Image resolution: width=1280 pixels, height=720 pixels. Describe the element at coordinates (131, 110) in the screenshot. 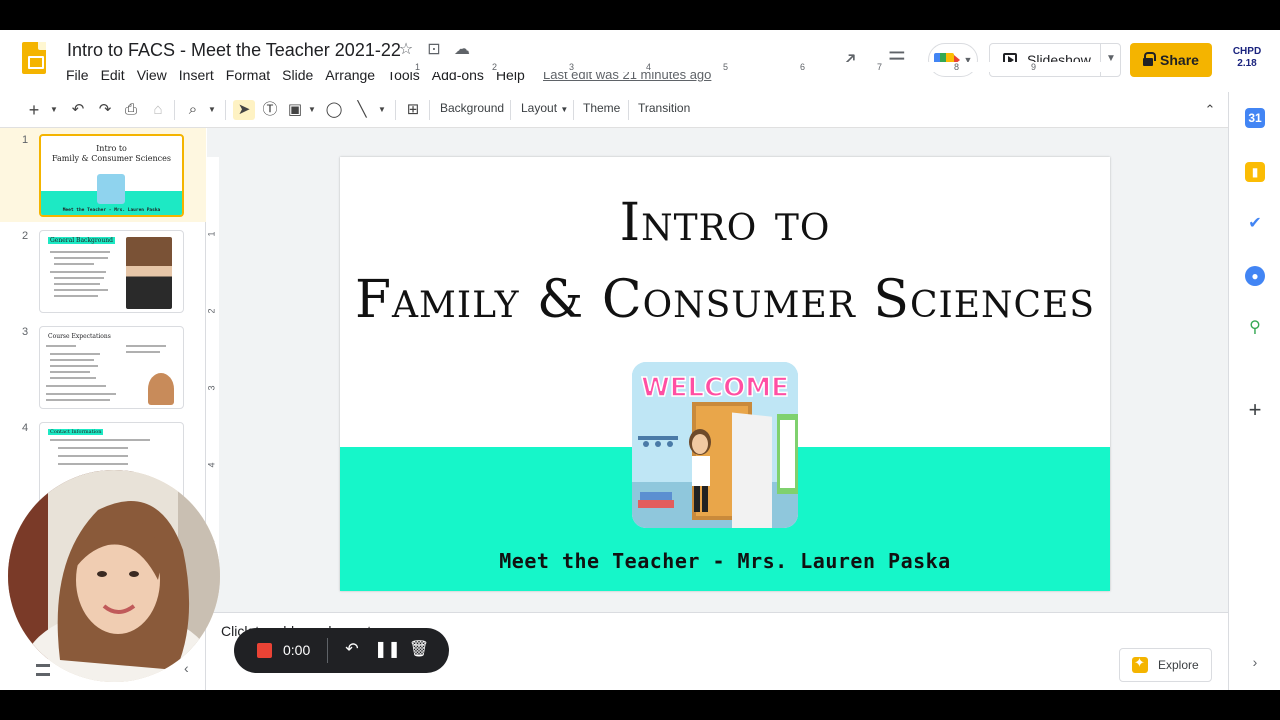

I see `print-icon: ⎙` at that location.